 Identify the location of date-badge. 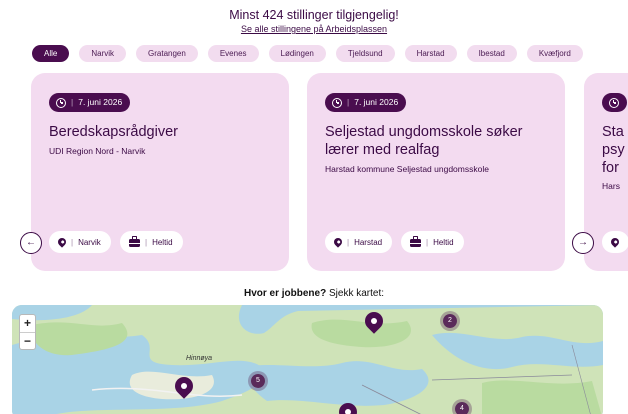
(614, 102).